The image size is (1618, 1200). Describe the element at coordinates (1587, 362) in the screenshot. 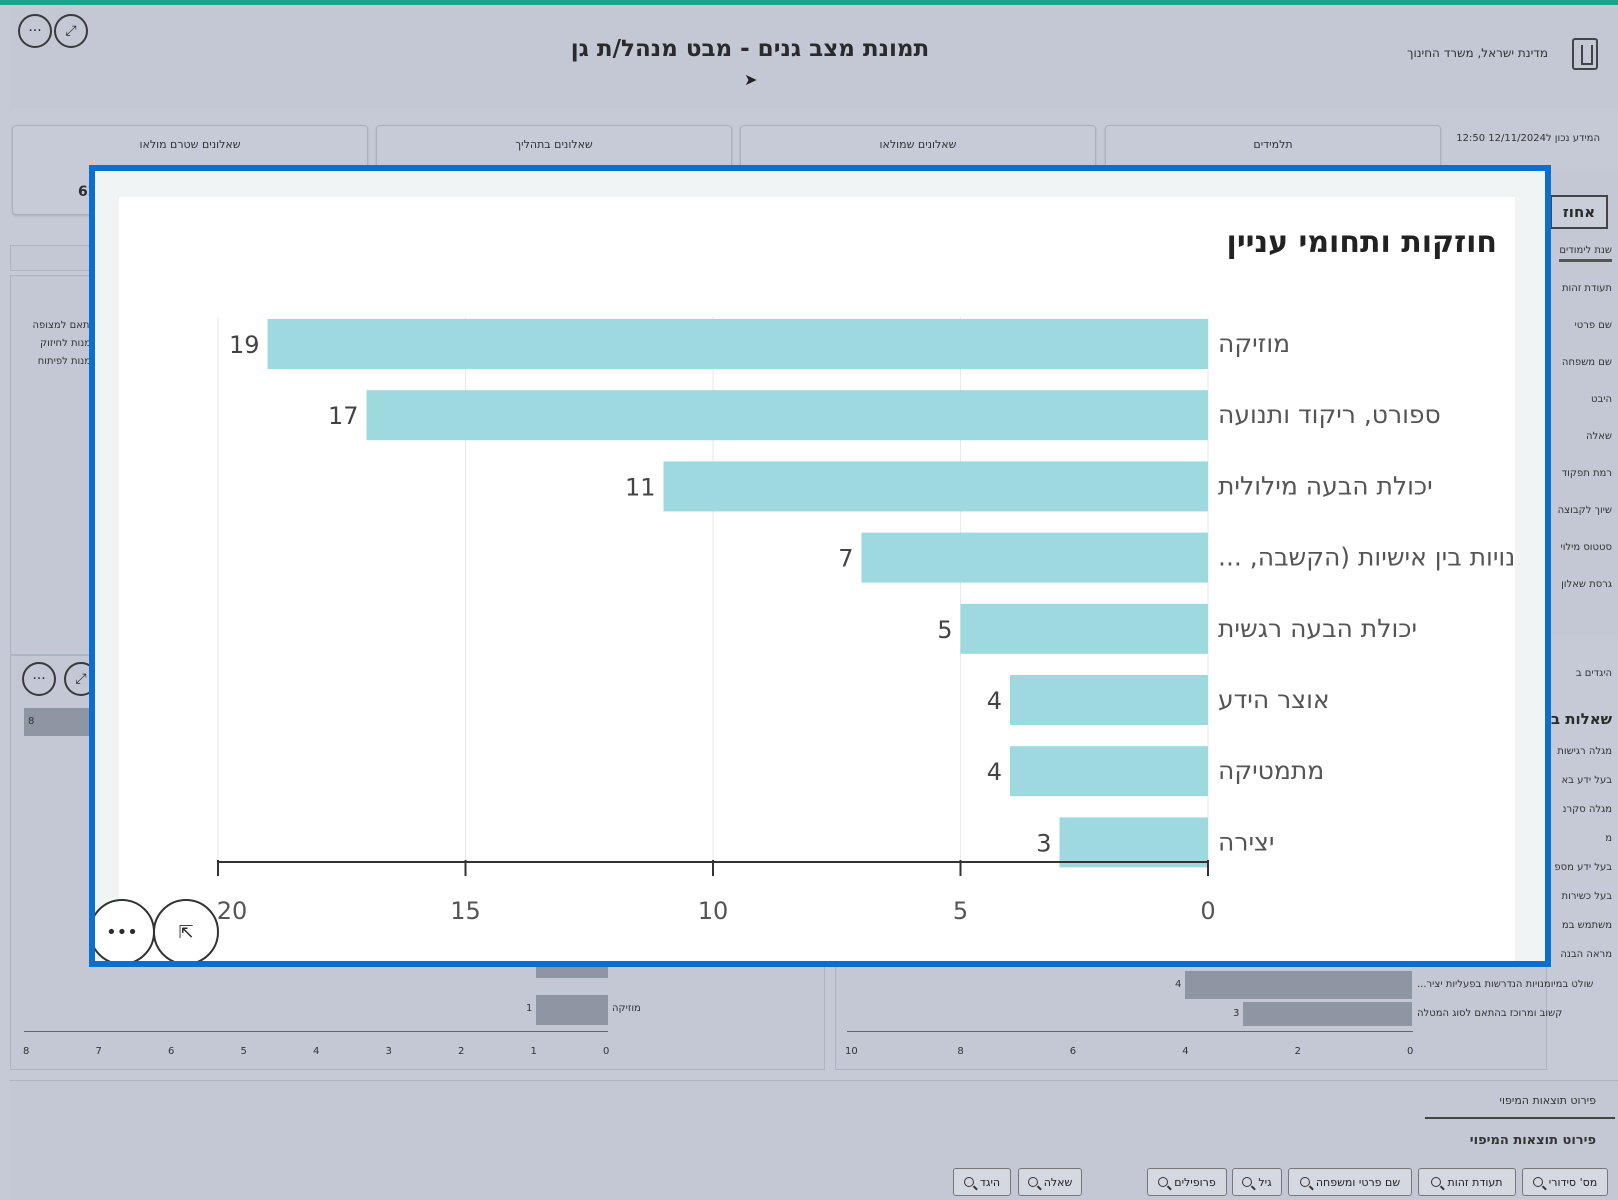

I see `sidebar-item-last-name: שם משפחה` at that location.